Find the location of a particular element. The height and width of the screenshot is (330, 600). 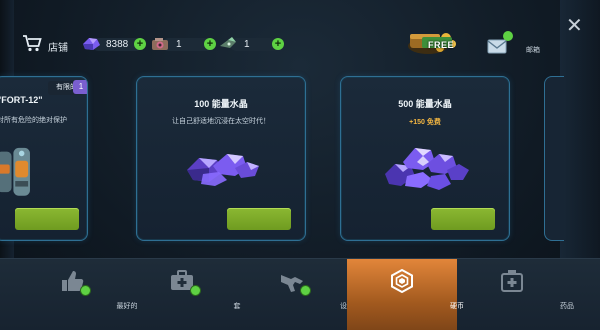

currency-spaceship: 1 + is located at coordinates (251, 44).